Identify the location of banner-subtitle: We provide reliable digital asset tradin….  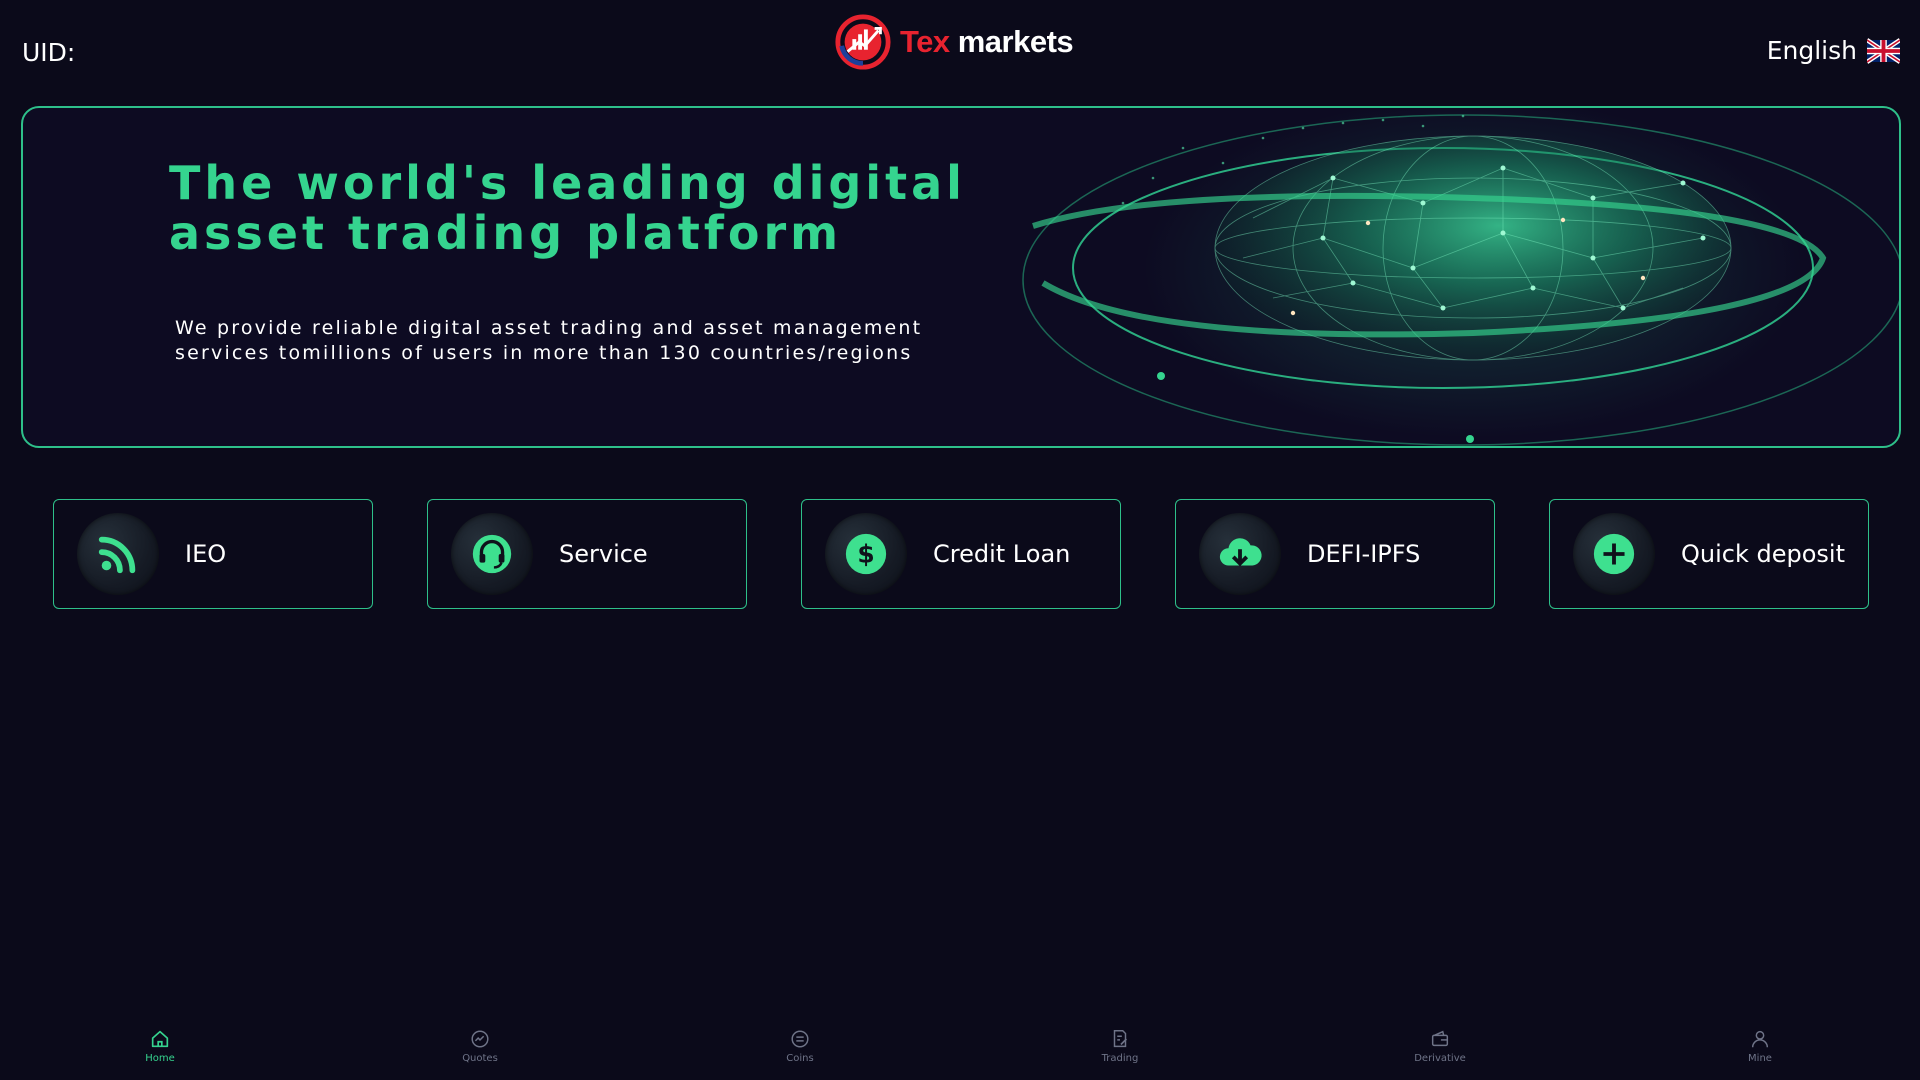
(549, 340).